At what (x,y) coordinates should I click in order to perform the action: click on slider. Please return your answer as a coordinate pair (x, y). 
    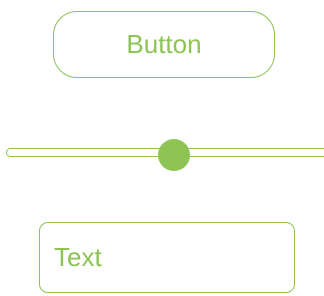
    Looking at the image, I should click on (162, 154).